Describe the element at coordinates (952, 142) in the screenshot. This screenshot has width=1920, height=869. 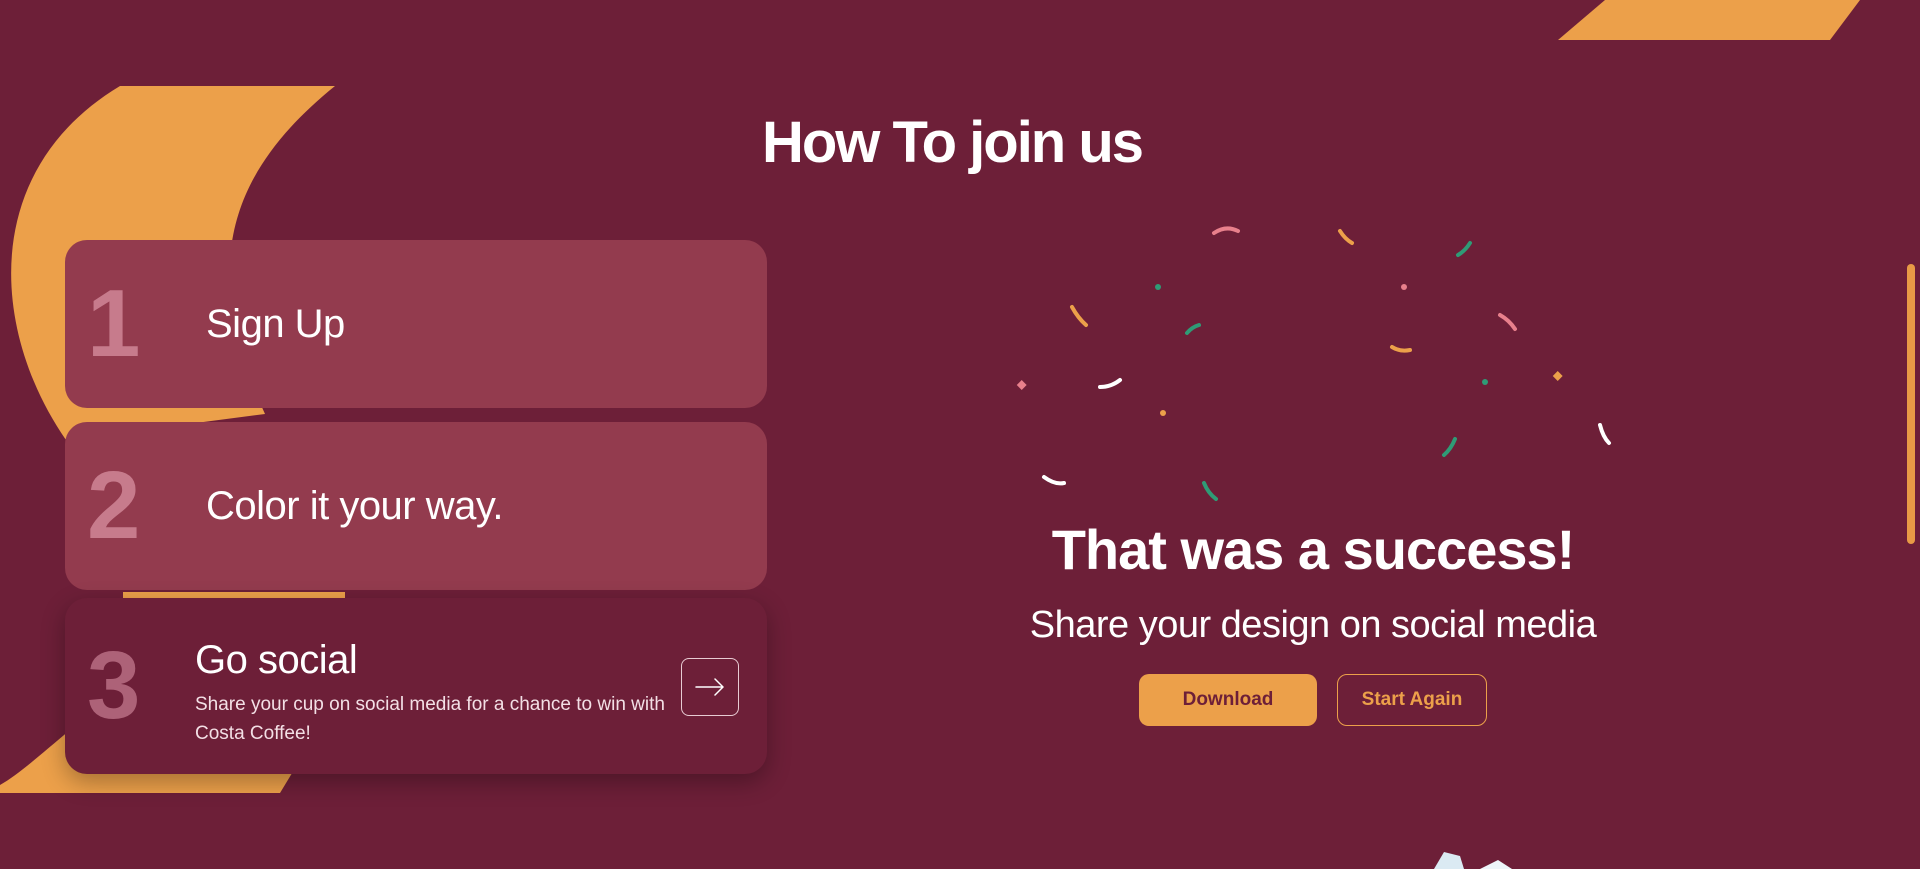
I see `section-title: How To join us` at that location.